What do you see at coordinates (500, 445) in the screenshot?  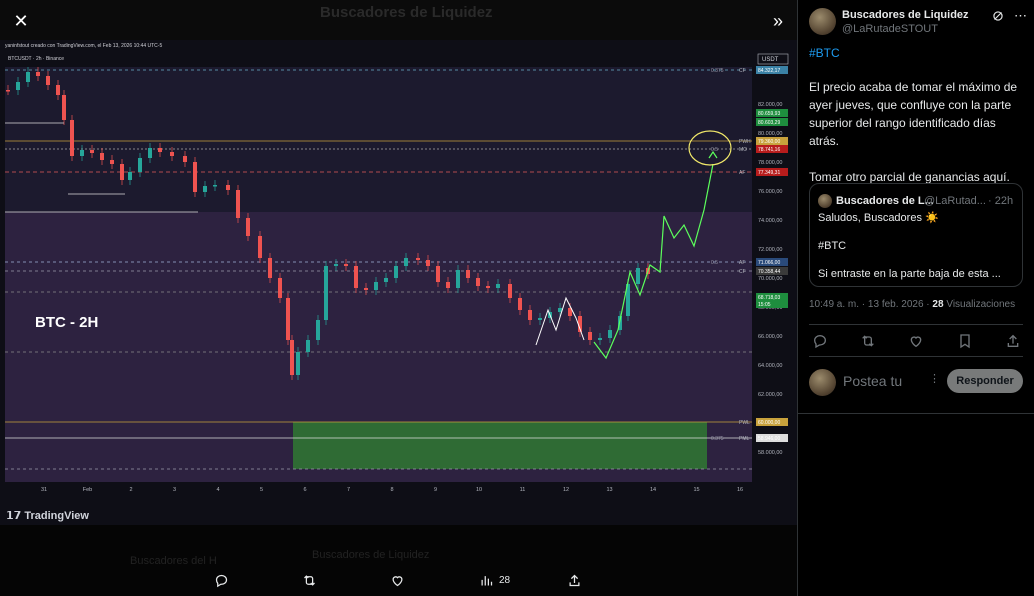 I see `demand-zone` at bounding box center [500, 445].